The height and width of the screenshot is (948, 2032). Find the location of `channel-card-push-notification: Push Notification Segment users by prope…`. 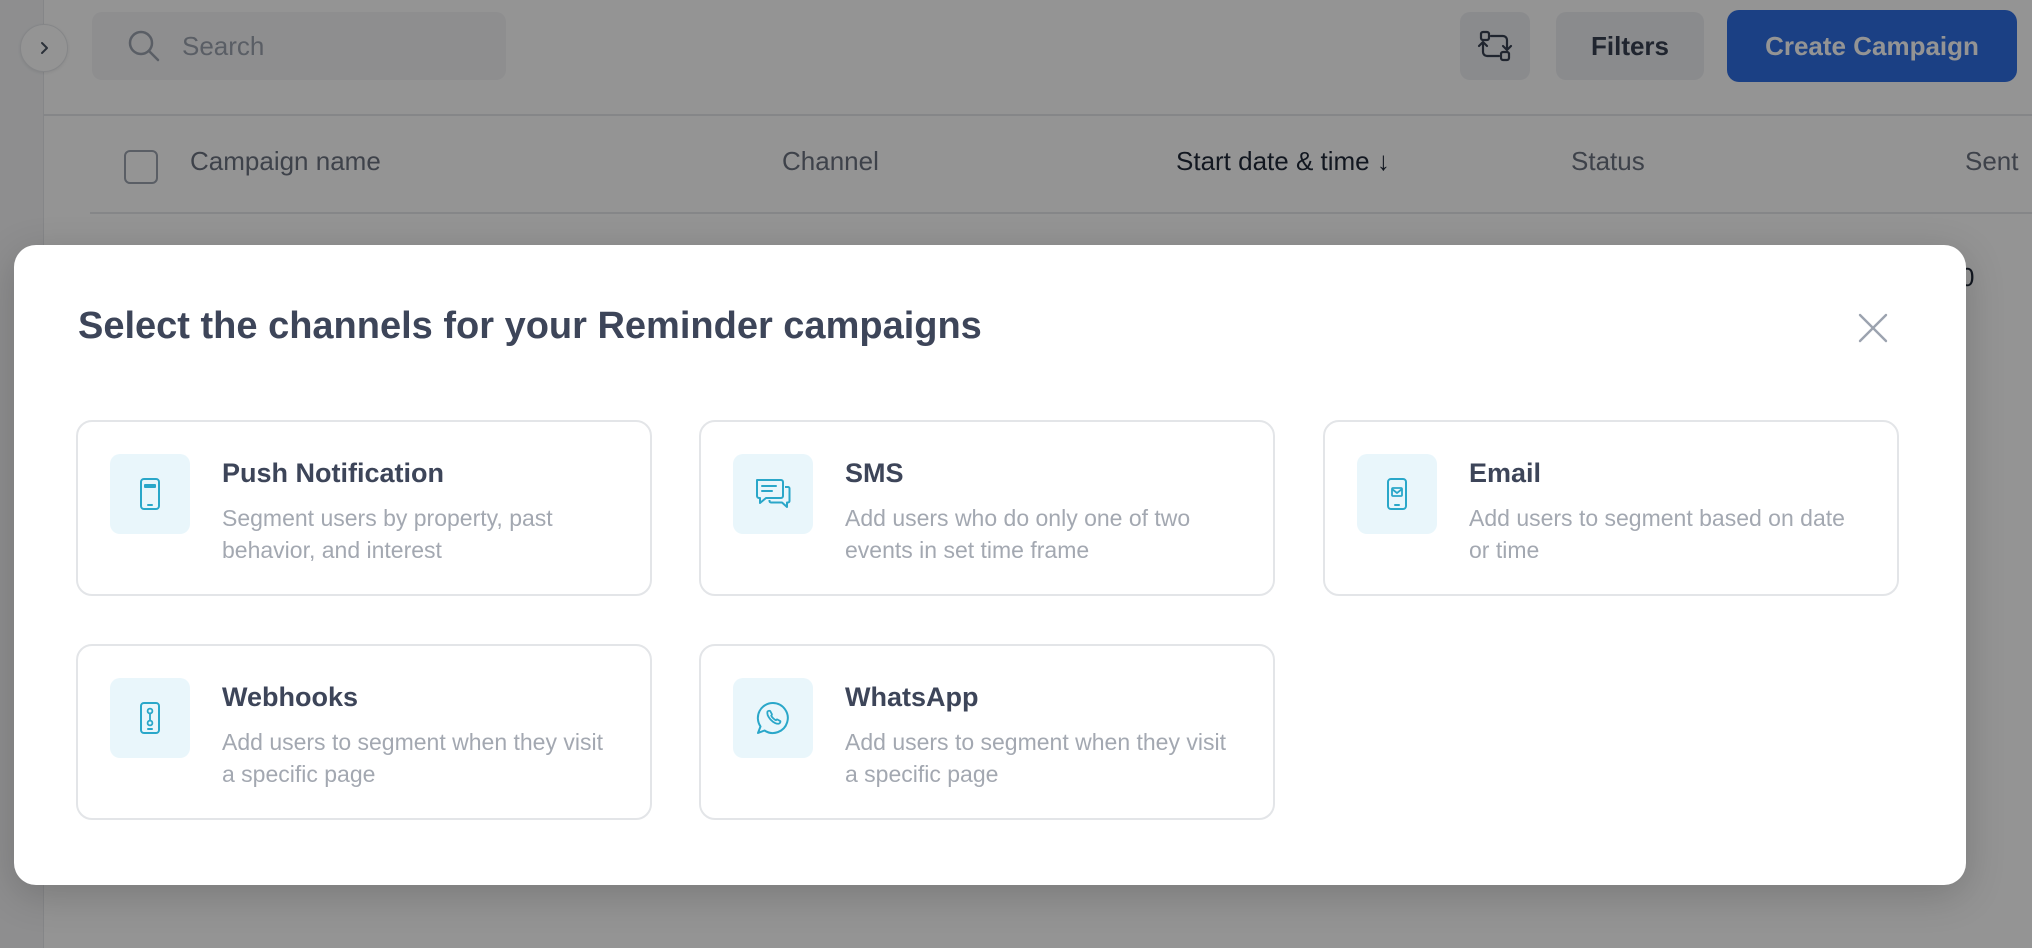

channel-card-push-notification: Push Notification Segment users by prope… is located at coordinates (364, 508).